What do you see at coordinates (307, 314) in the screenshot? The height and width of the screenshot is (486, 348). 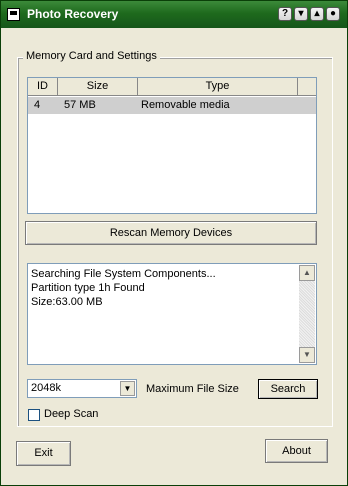 I see `log-scrollbar: ▲ ▼` at bounding box center [307, 314].